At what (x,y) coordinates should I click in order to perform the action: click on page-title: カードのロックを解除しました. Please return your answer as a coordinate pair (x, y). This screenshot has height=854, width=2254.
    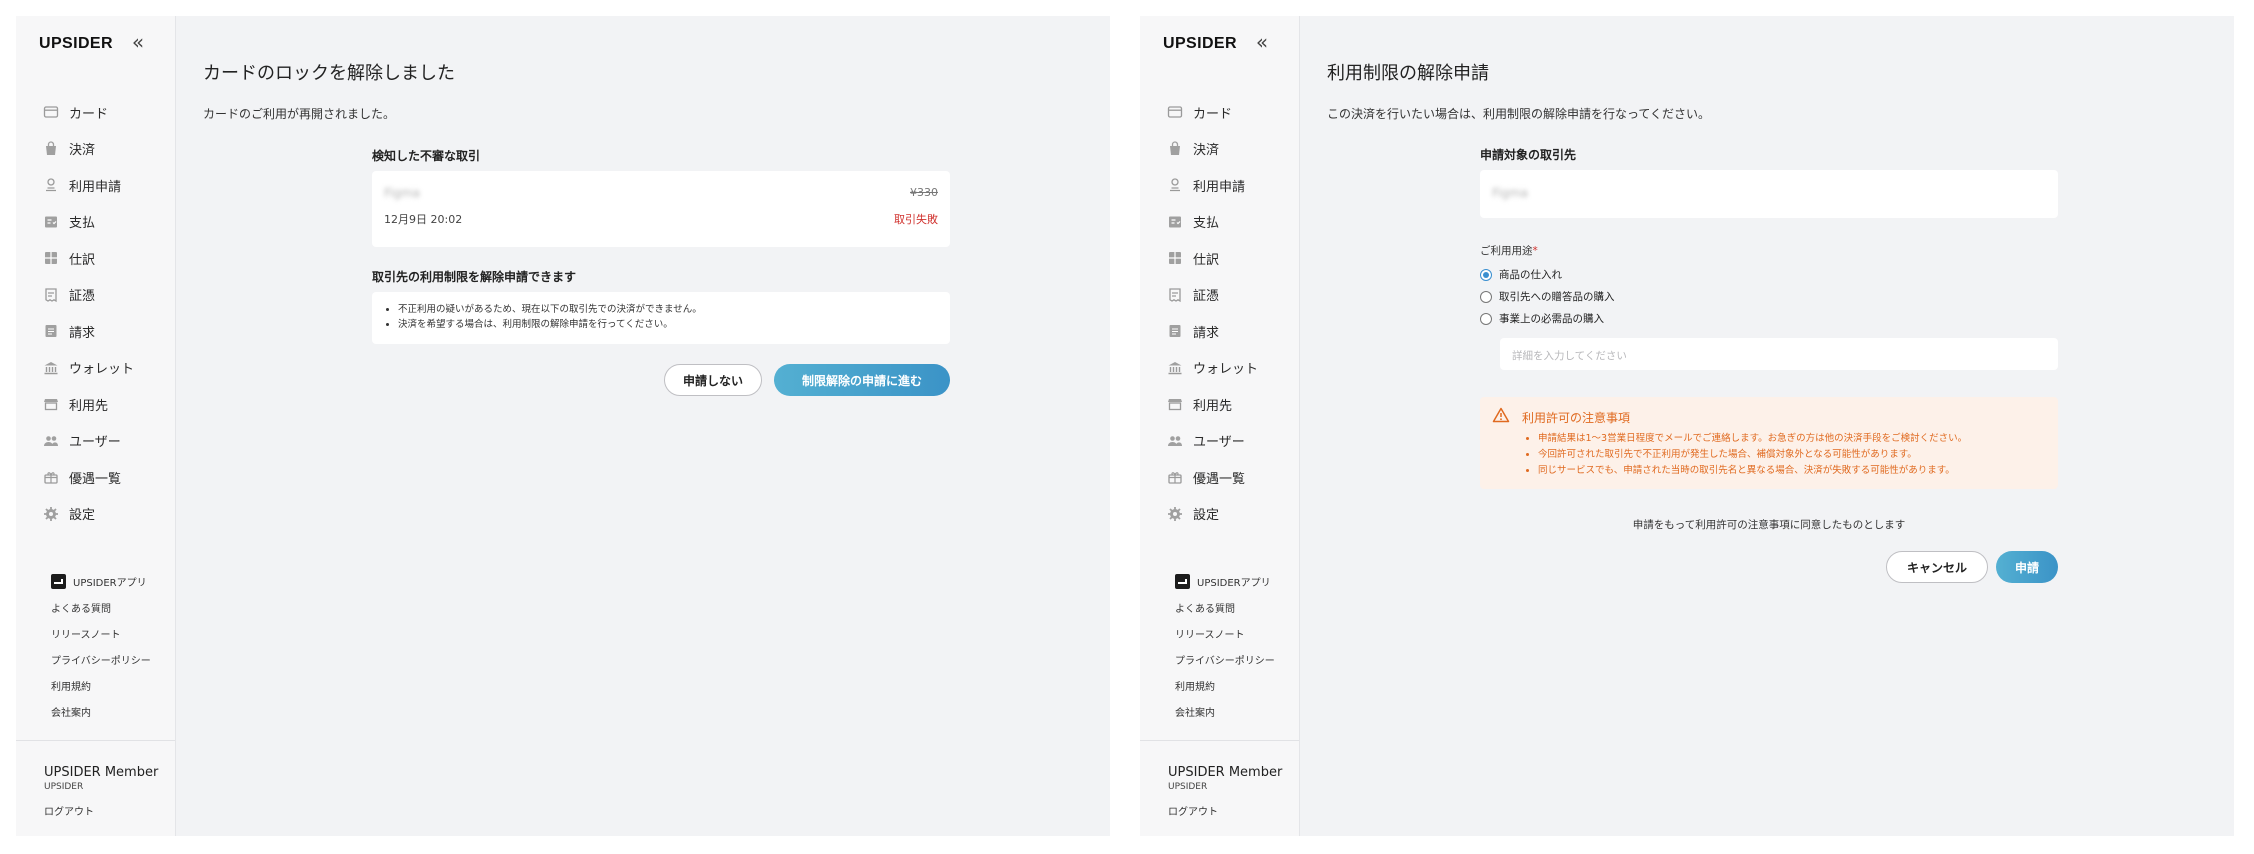
    Looking at the image, I should click on (329, 73).